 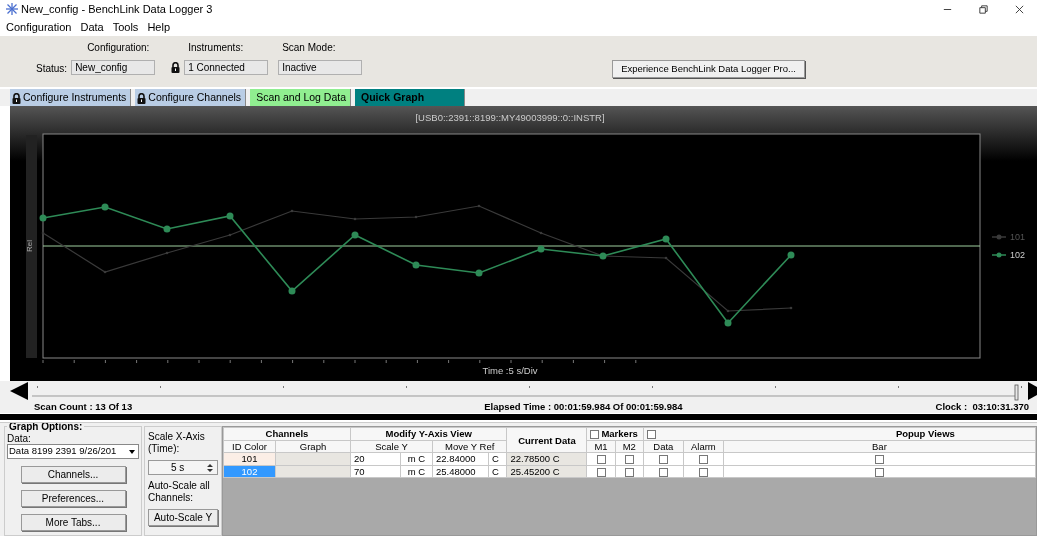 What do you see at coordinates (71, 97) in the screenshot?
I see `tab: Configure Instruments` at bounding box center [71, 97].